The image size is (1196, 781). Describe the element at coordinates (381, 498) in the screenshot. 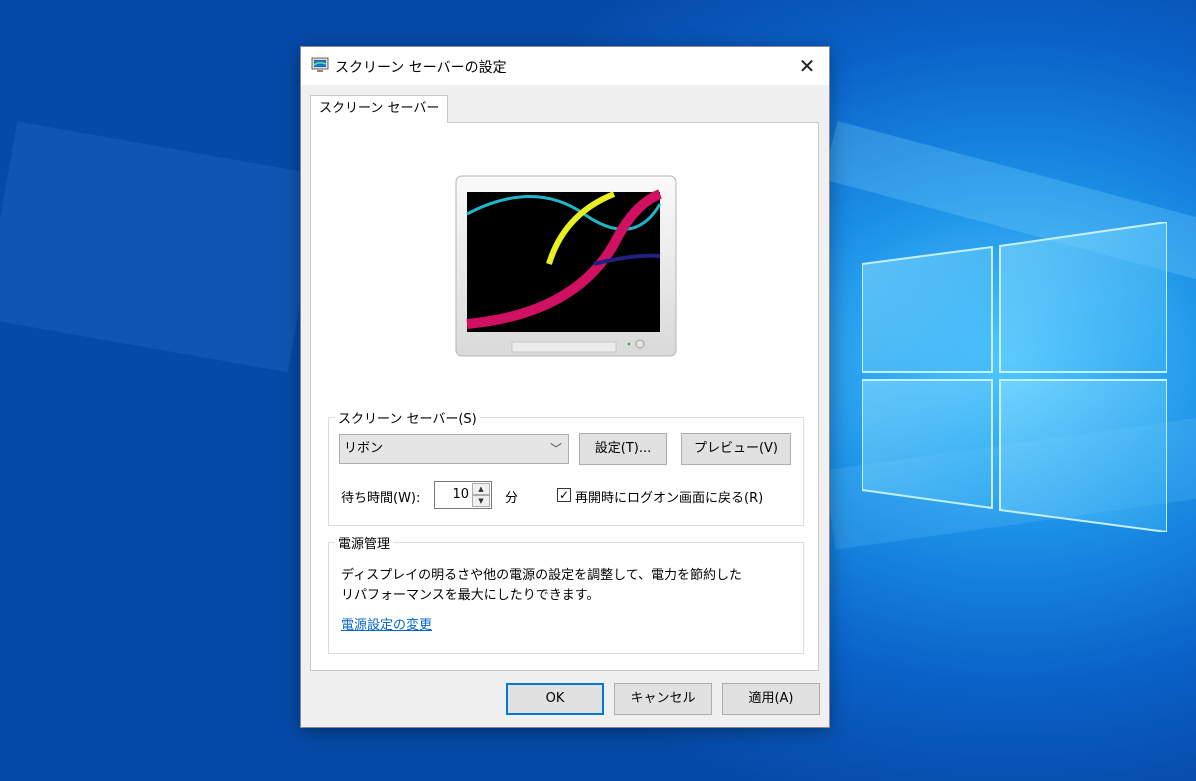

I see `wait-time-label: 待ち時間(W):` at that location.